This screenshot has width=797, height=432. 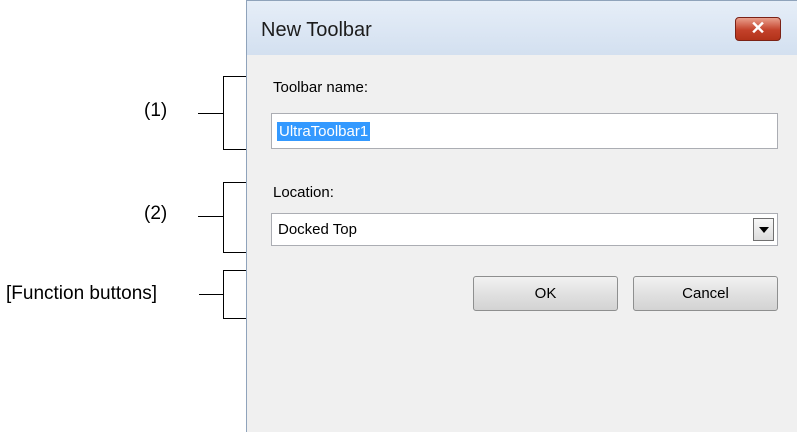 What do you see at coordinates (705, 293) in the screenshot?
I see `cancel-button: Cancel` at bounding box center [705, 293].